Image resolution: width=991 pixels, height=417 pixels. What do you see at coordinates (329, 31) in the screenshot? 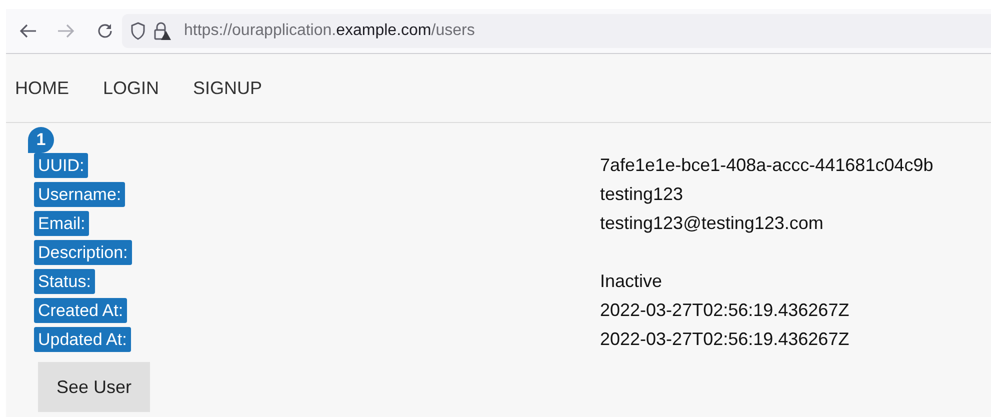
I see `address-bar-url: https://ourapplication.example.com/users` at bounding box center [329, 31].